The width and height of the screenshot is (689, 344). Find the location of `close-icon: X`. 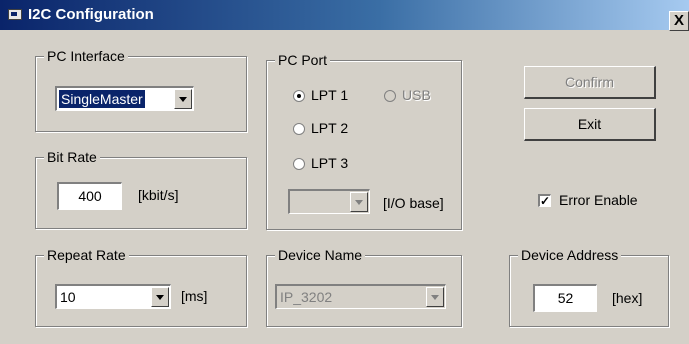

close-icon: X is located at coordinates (678, 20).